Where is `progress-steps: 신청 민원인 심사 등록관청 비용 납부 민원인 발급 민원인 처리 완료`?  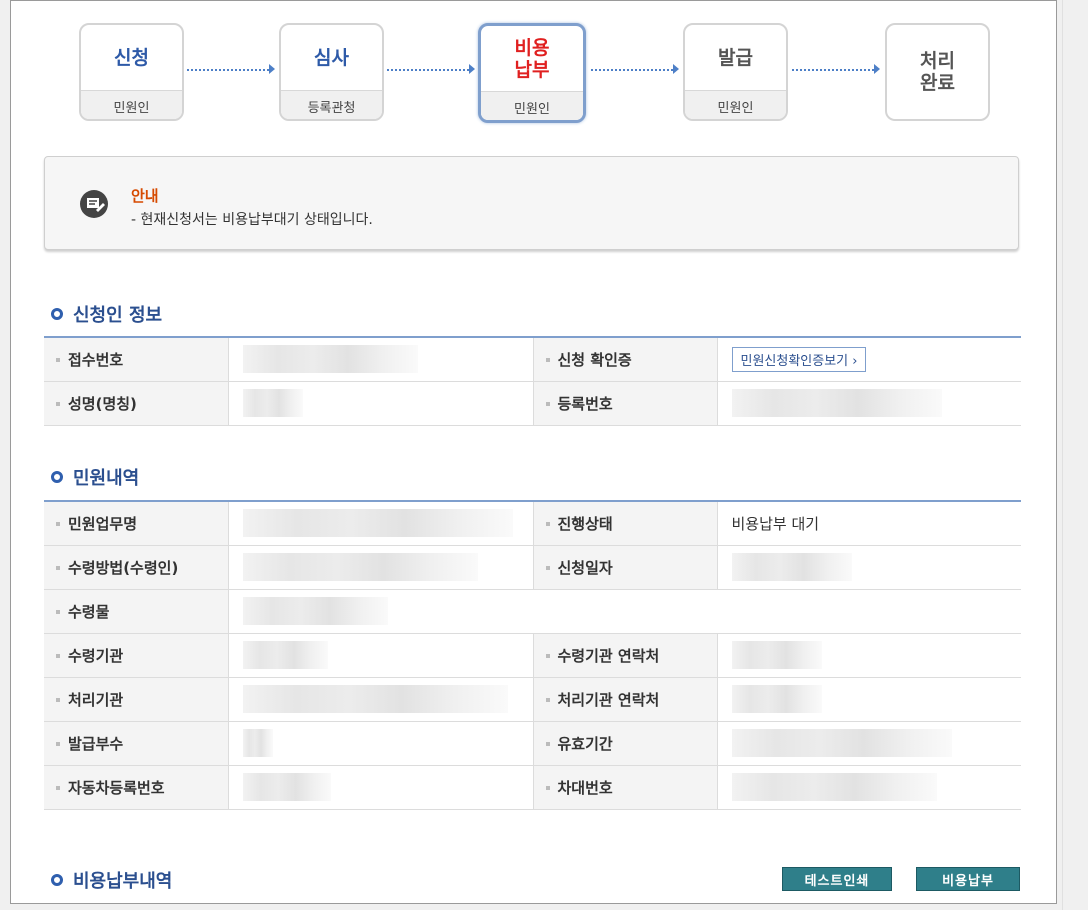
progress-steps: 신청 민원인 심사 등록관청 비용 납부 민원인 발급 민원인 처리 완료 is located at coordinates (533, 71).